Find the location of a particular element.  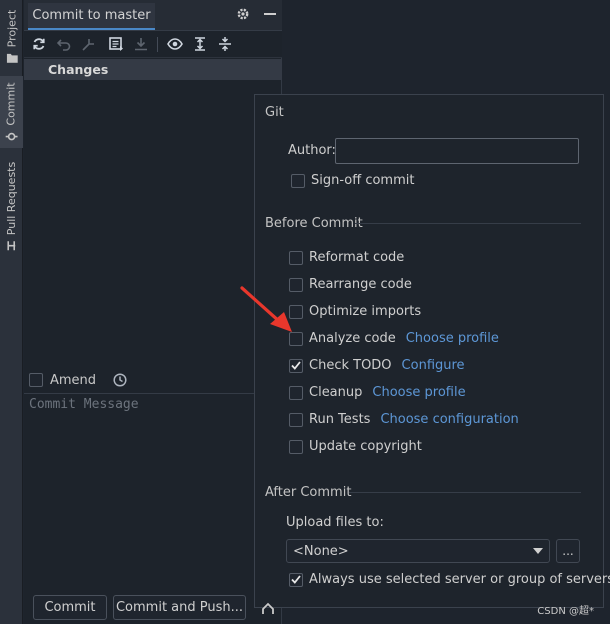

reformat-code-checkbox is located at coordinates (296, 257).